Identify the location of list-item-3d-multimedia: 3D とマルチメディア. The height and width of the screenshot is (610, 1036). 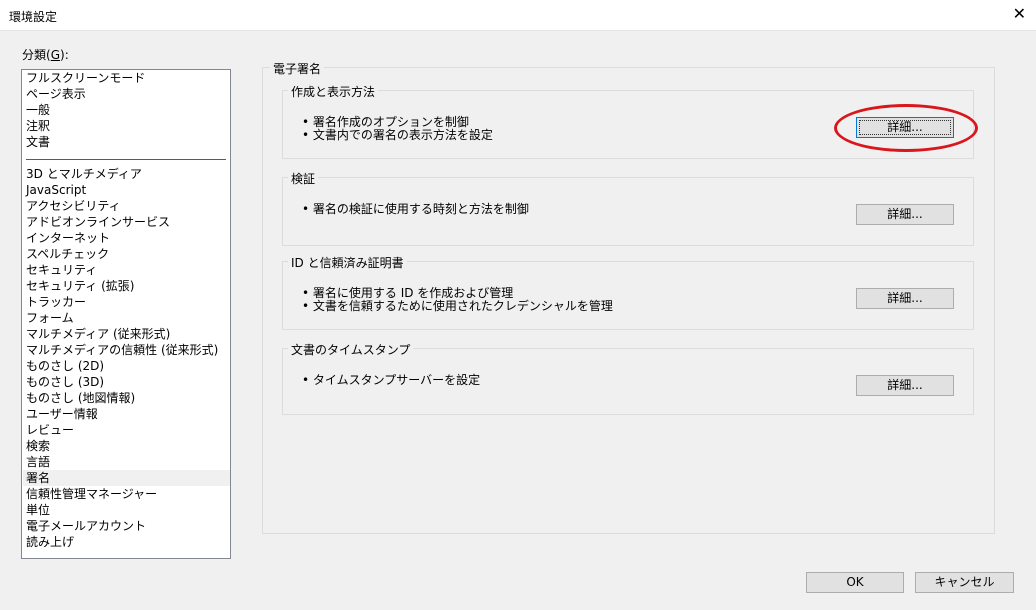
(84, 174).